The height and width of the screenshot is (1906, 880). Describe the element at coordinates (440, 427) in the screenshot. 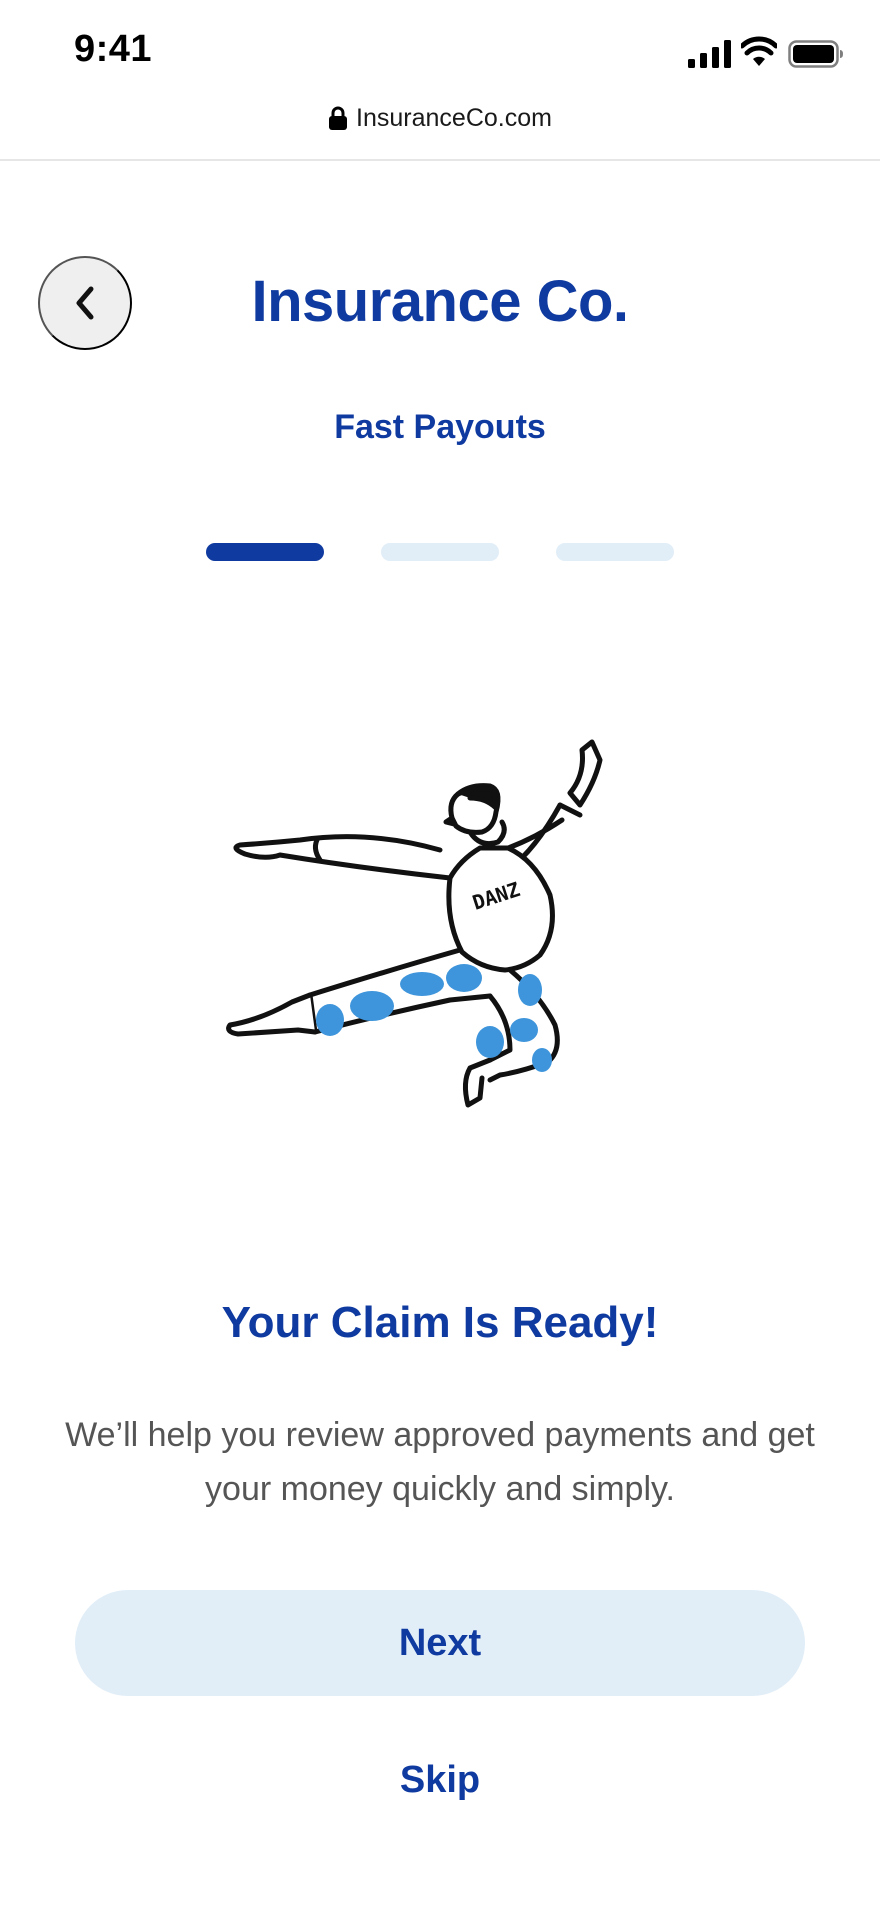

I see `page-subtitle: Fast Payouts` at that location.